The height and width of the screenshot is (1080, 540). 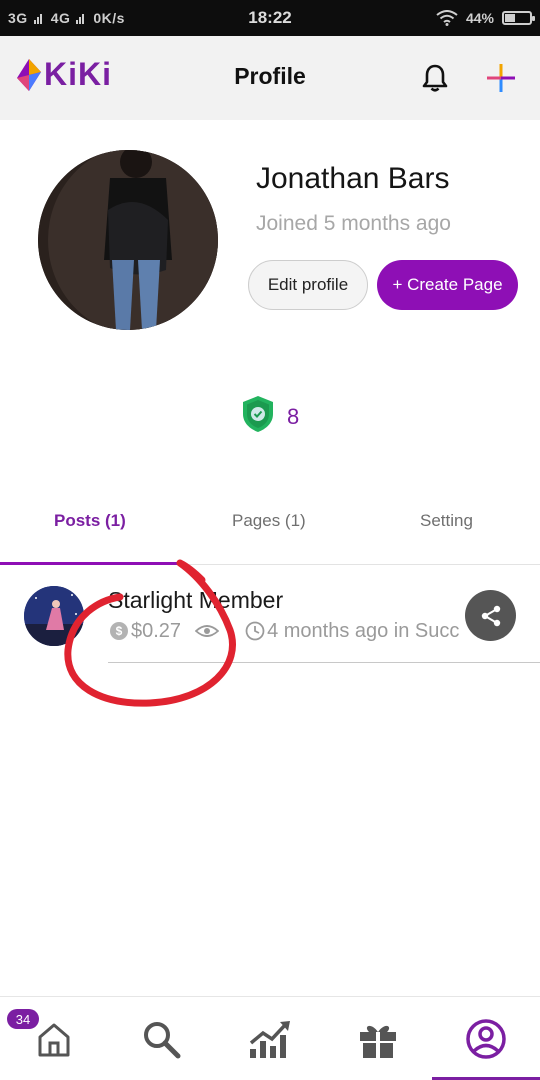 I want to click on nav-profile, so click(x=486, y=1039).